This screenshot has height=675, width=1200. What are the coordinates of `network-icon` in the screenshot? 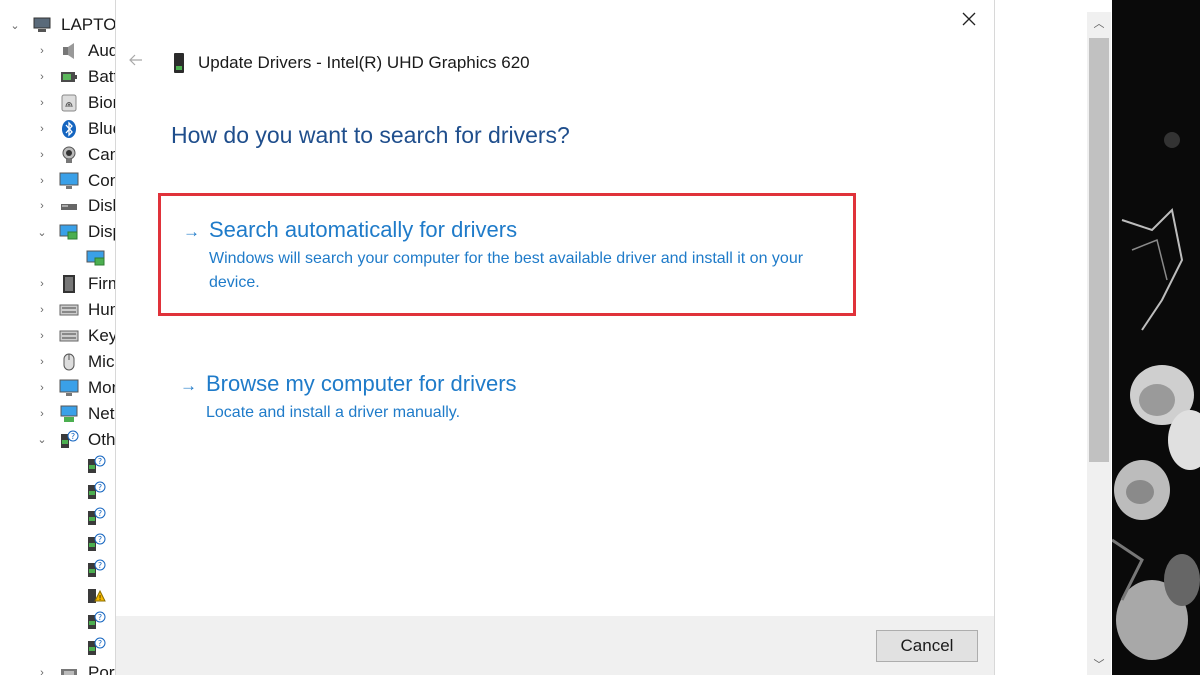 It's located at (69, 413).